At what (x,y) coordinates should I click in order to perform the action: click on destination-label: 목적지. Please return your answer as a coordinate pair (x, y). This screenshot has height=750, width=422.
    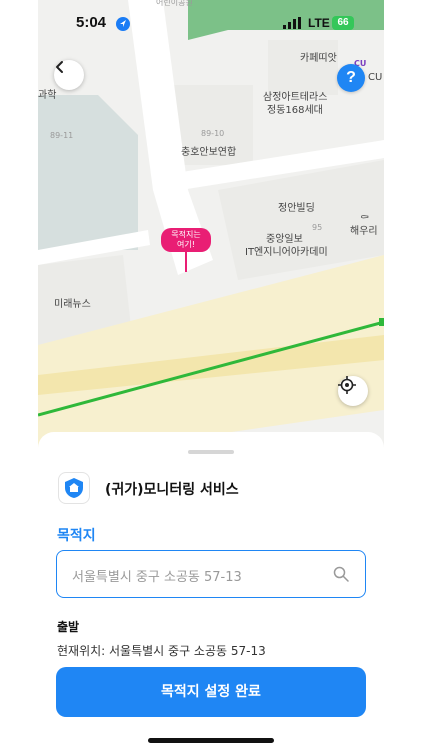
    Looking at the image, I should click on (76, 536).